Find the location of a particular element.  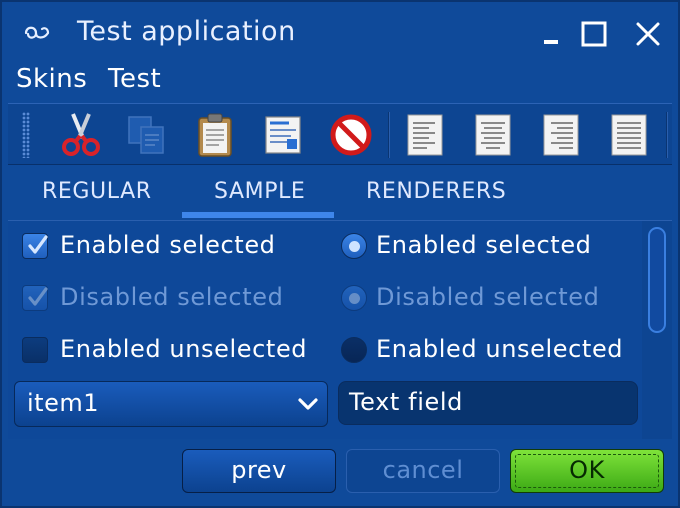

scrollbar-thumb is located at coordinates (657, 280).